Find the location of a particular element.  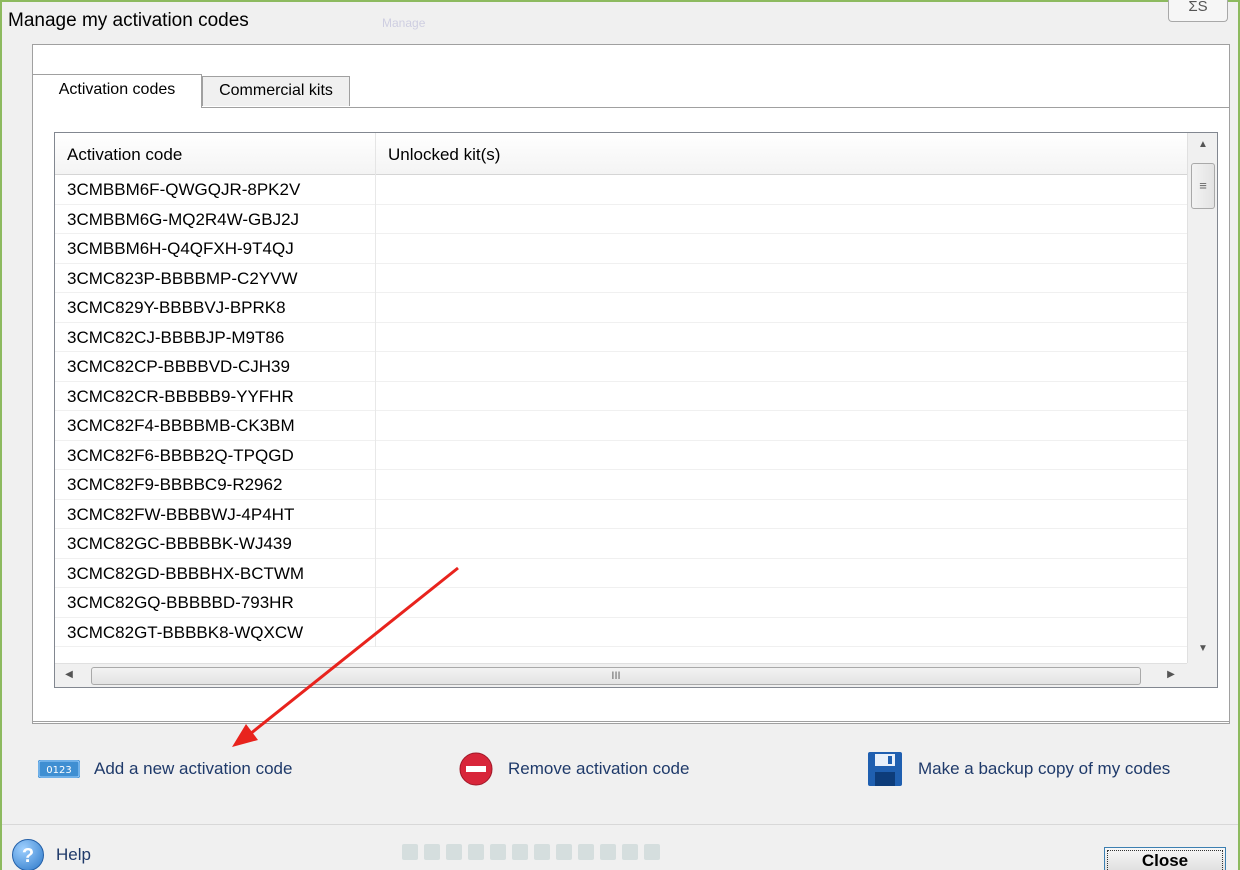

help-icon: ? is located at coordinates (28, 854).